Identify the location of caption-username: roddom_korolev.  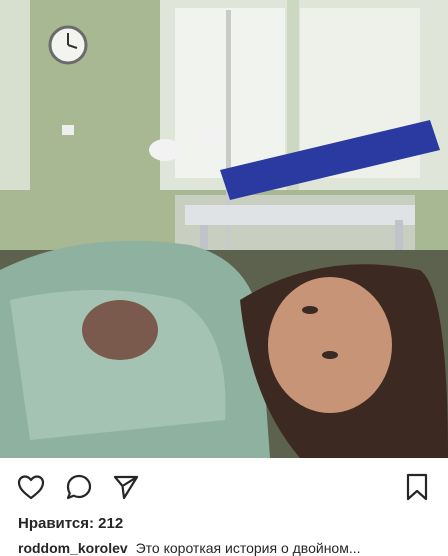
(73, 548).